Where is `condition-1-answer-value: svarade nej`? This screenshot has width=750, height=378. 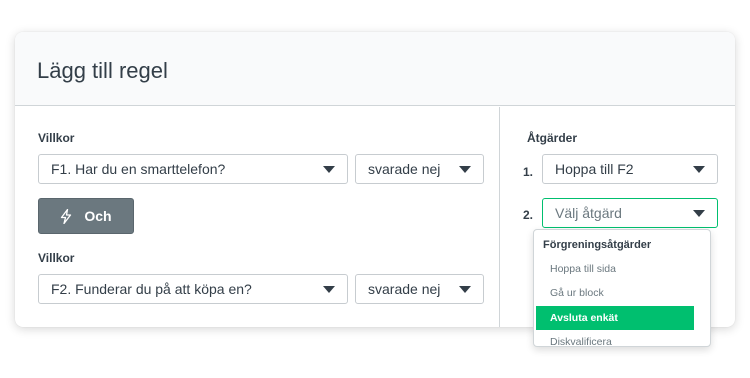 condition-1-answer-value: svarade nej is located at coordinates (404, 169).